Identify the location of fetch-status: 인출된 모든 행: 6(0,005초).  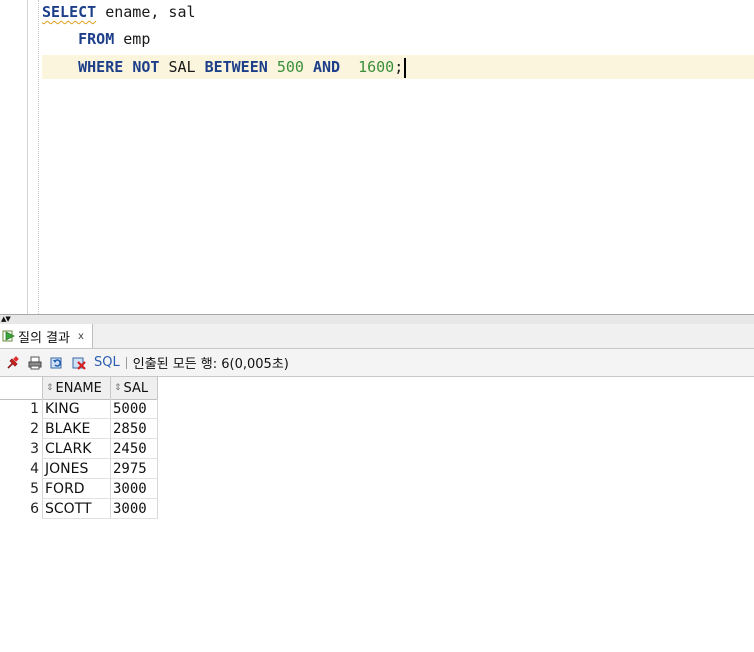
(210, 364).